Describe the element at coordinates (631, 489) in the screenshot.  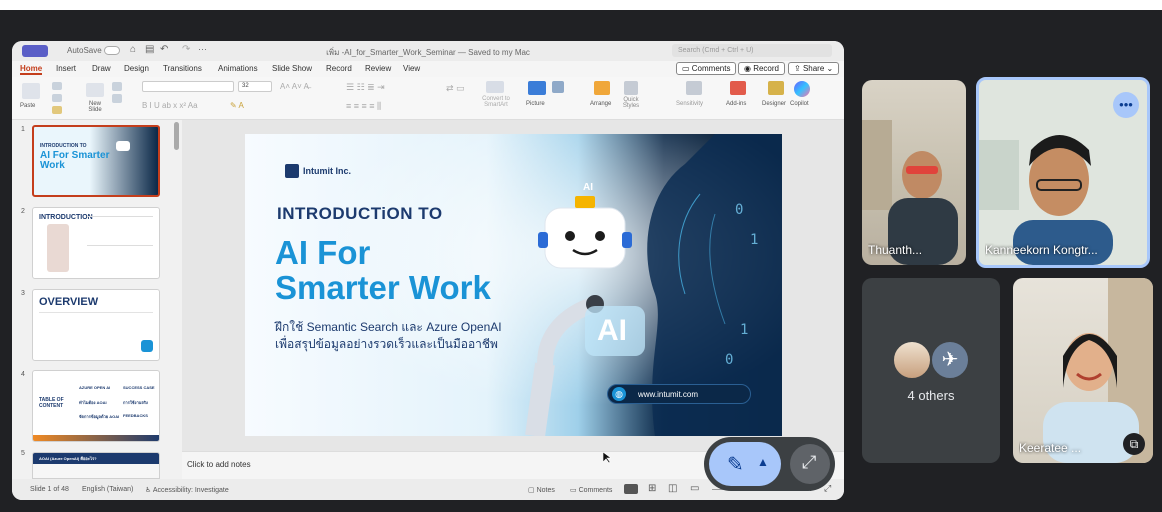
I see `normal-view-icon` at that location.